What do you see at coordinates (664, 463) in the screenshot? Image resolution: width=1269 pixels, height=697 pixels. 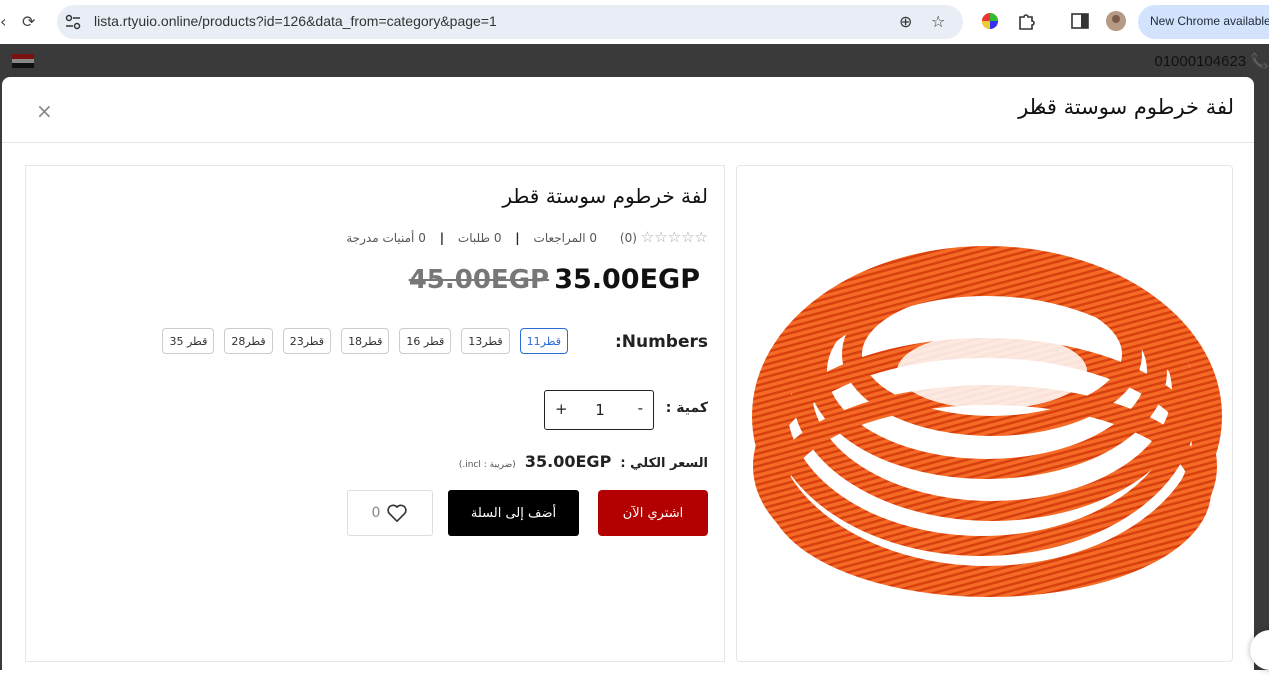 I see `total-label: السعر الكلي :` at bounding box center [664, 463].